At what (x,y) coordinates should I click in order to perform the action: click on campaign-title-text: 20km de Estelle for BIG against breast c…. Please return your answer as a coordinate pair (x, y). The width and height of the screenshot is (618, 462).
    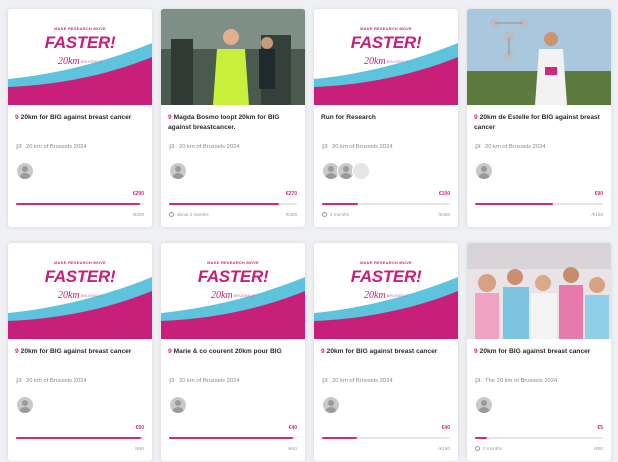
    Looking at the image, I should click on (537, 122).